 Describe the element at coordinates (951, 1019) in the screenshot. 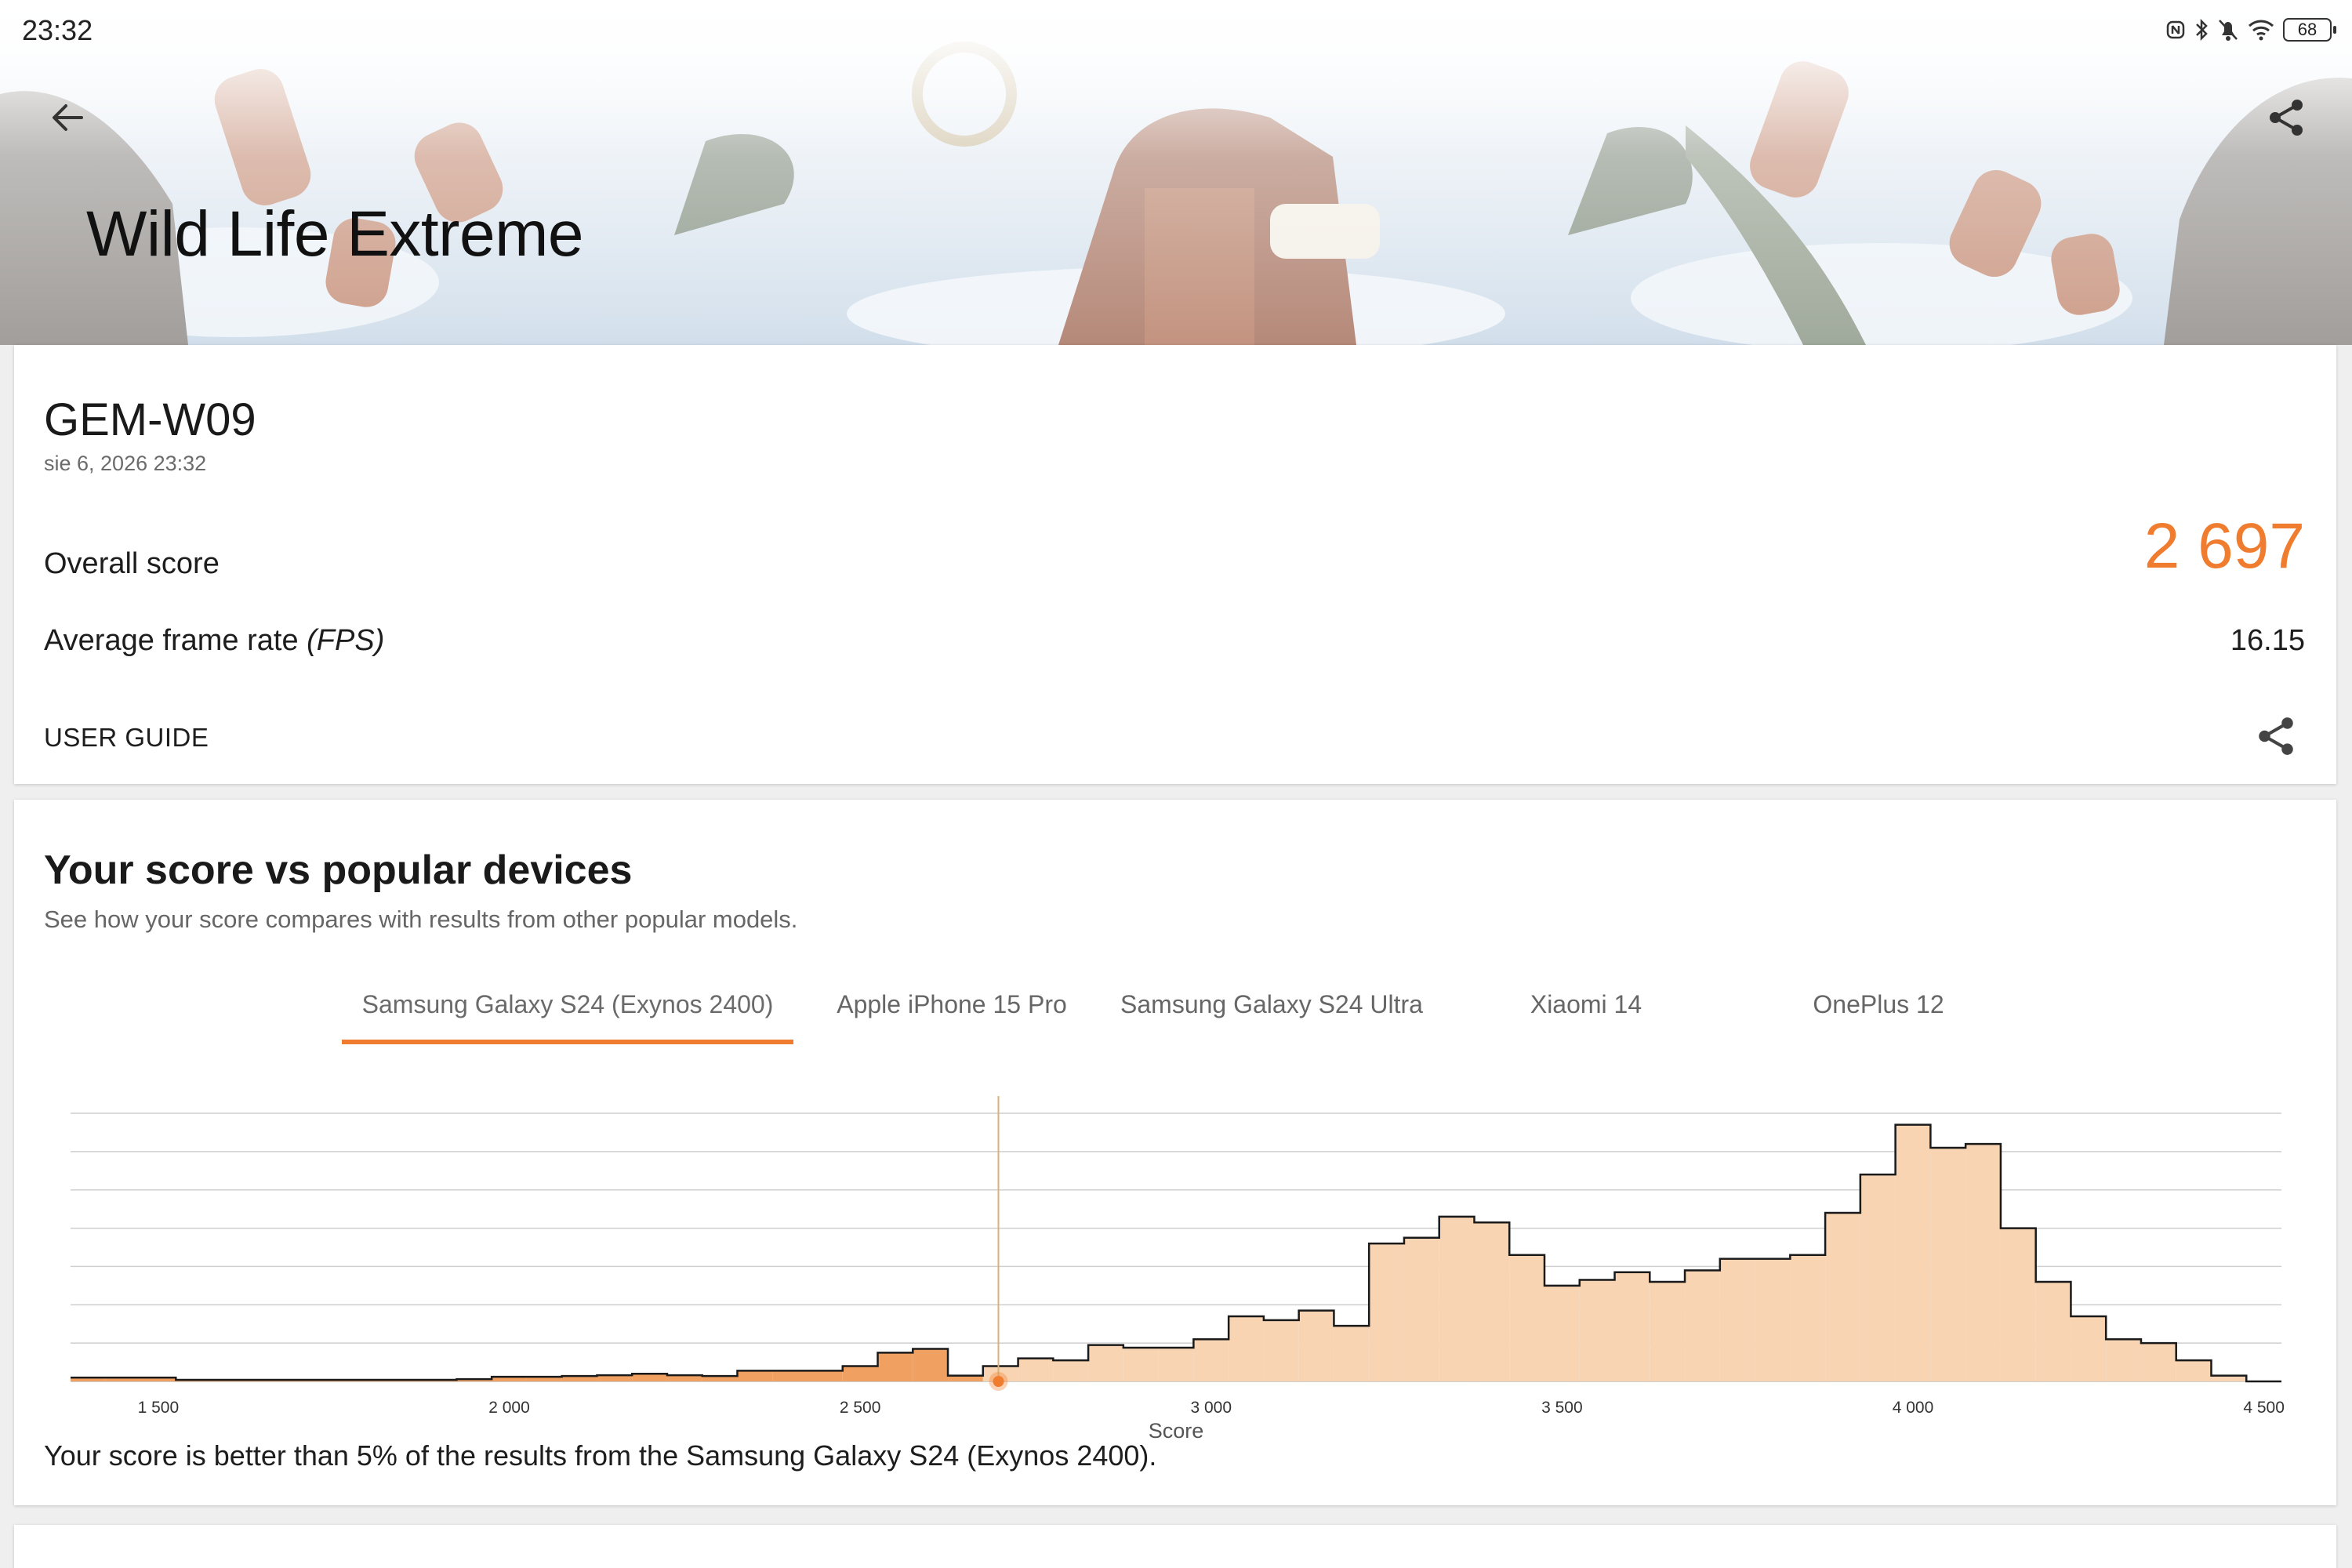

I see `tab-apple-iphone-15-pro: Apple iPhone 15 Pro` at that location.